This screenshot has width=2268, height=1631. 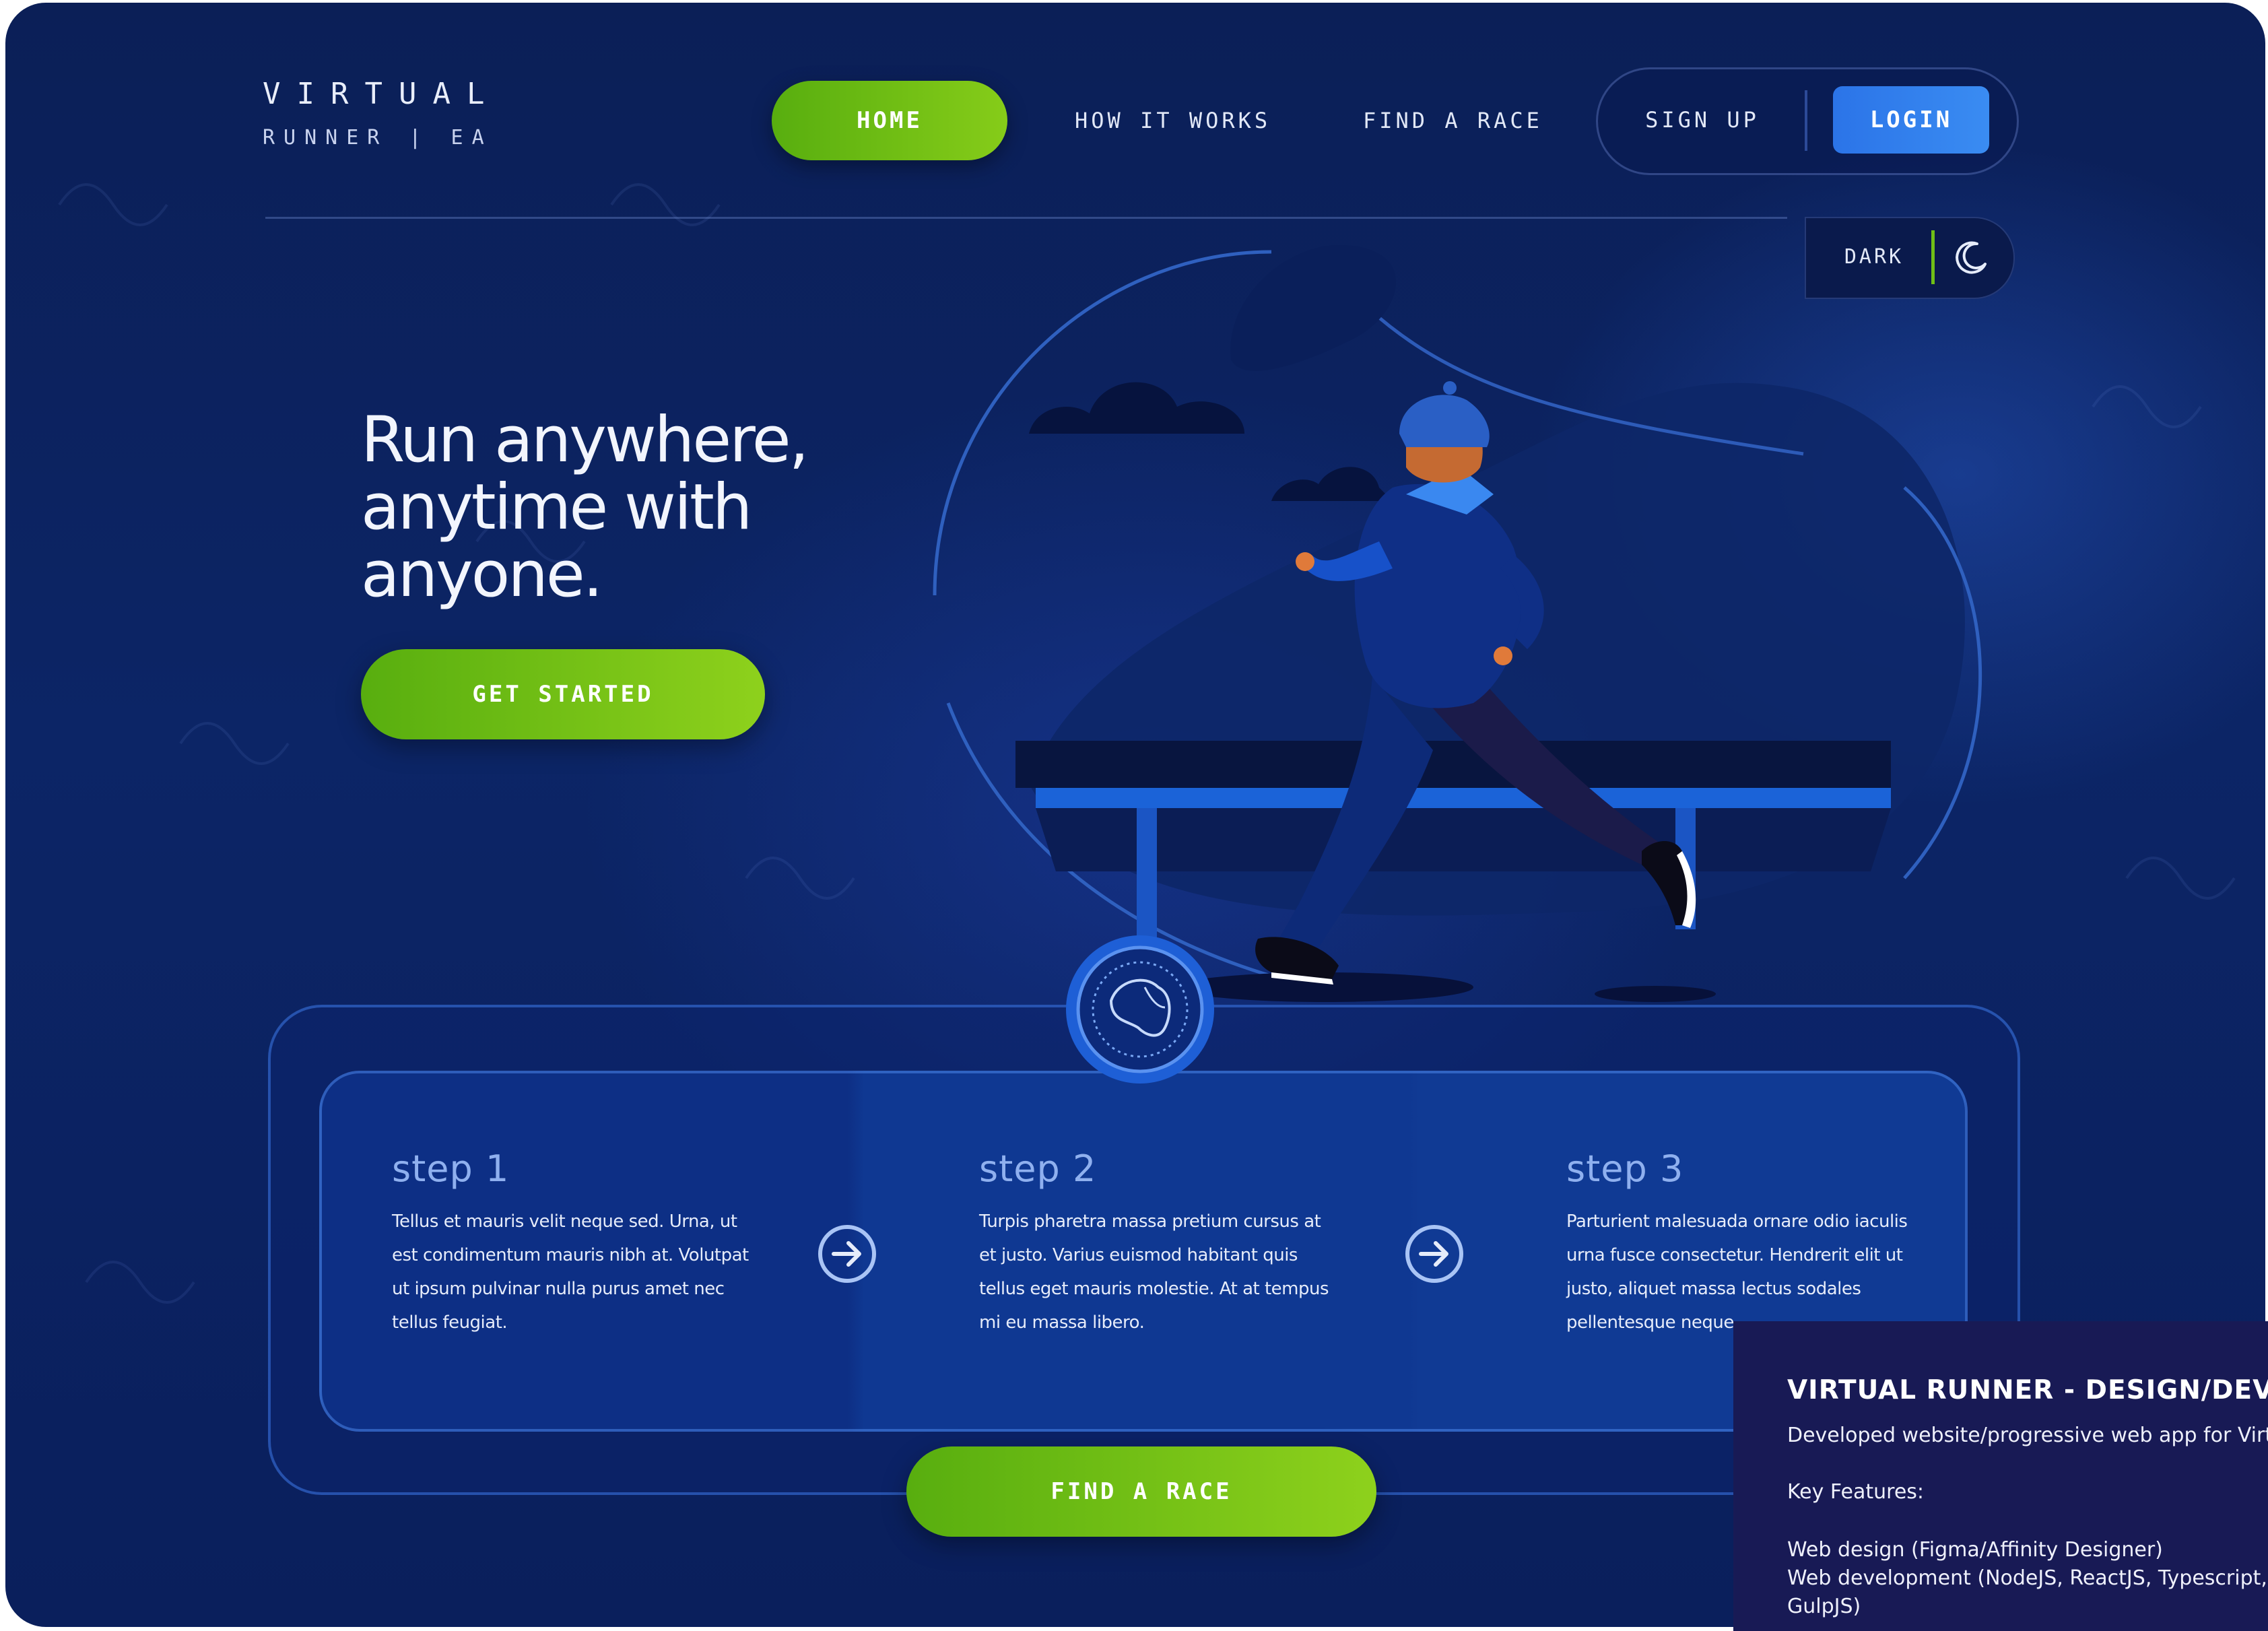 What do you see at coordinates (450, 1322) in the screenshot?
I see `step-description-line: tellus feugiat.` at bounding box center [450, 1322].